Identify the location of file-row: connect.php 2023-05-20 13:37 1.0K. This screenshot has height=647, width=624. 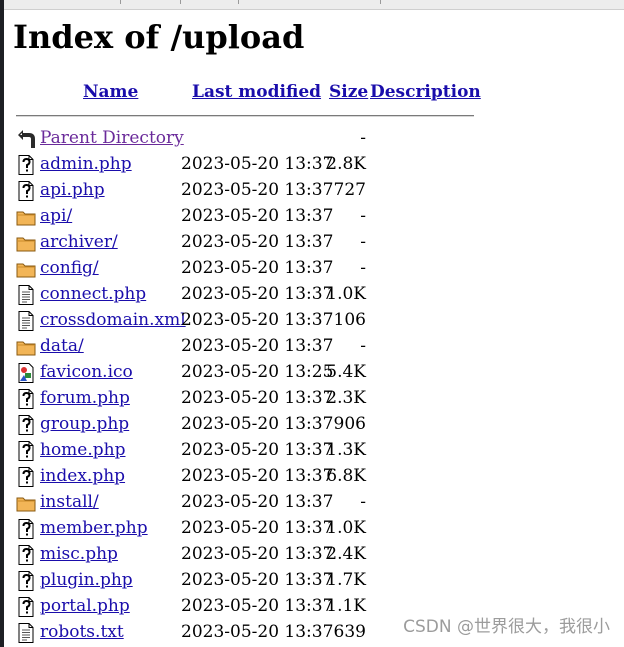
(312, 295).